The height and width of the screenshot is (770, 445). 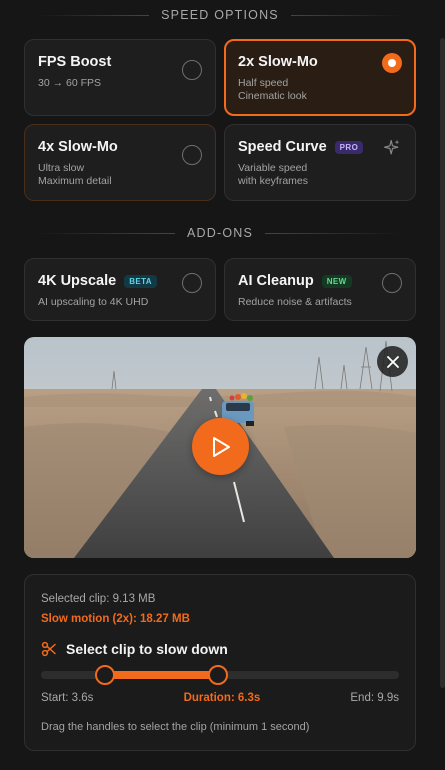 I want to click on 2x-slow-mo-card: 2x Slow-Mo Half speed Cinematic look, so click(x=320, y=77).